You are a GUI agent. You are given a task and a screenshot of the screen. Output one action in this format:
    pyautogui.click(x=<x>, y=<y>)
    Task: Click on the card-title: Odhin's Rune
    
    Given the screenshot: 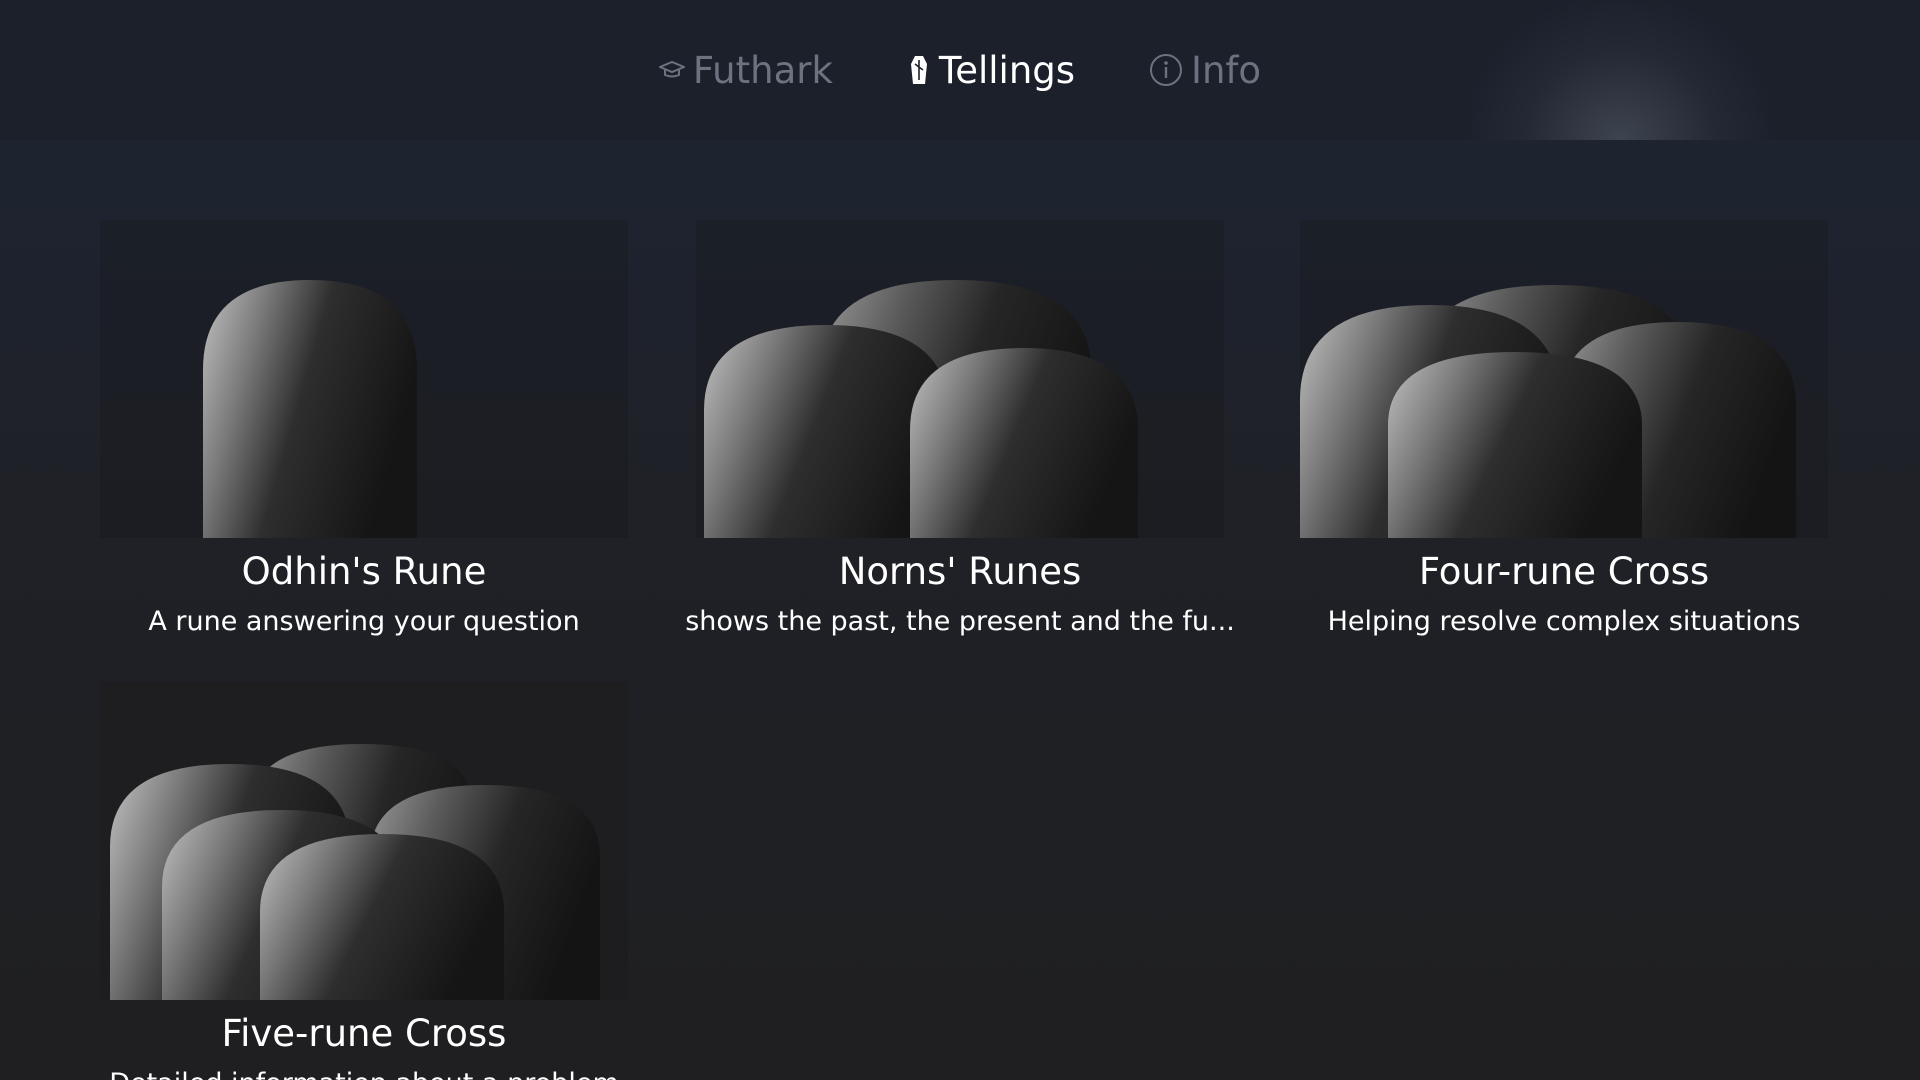 What is the action you would take?
    pyautogui.click(x=364, y=571)
    